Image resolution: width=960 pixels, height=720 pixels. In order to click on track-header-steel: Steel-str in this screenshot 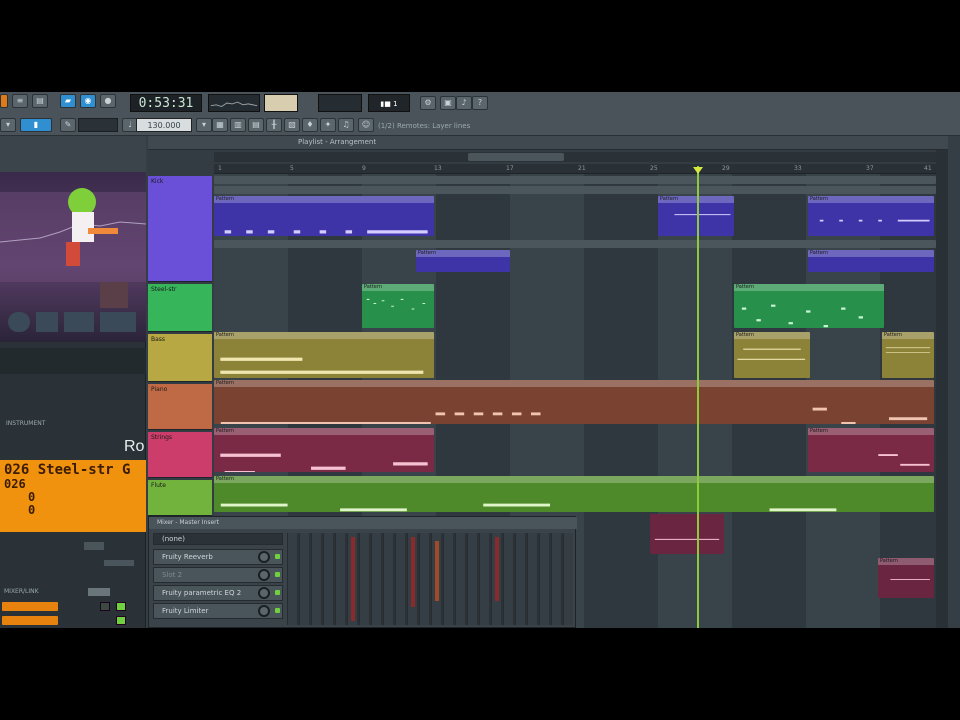, I will do `click(180, 308)`.